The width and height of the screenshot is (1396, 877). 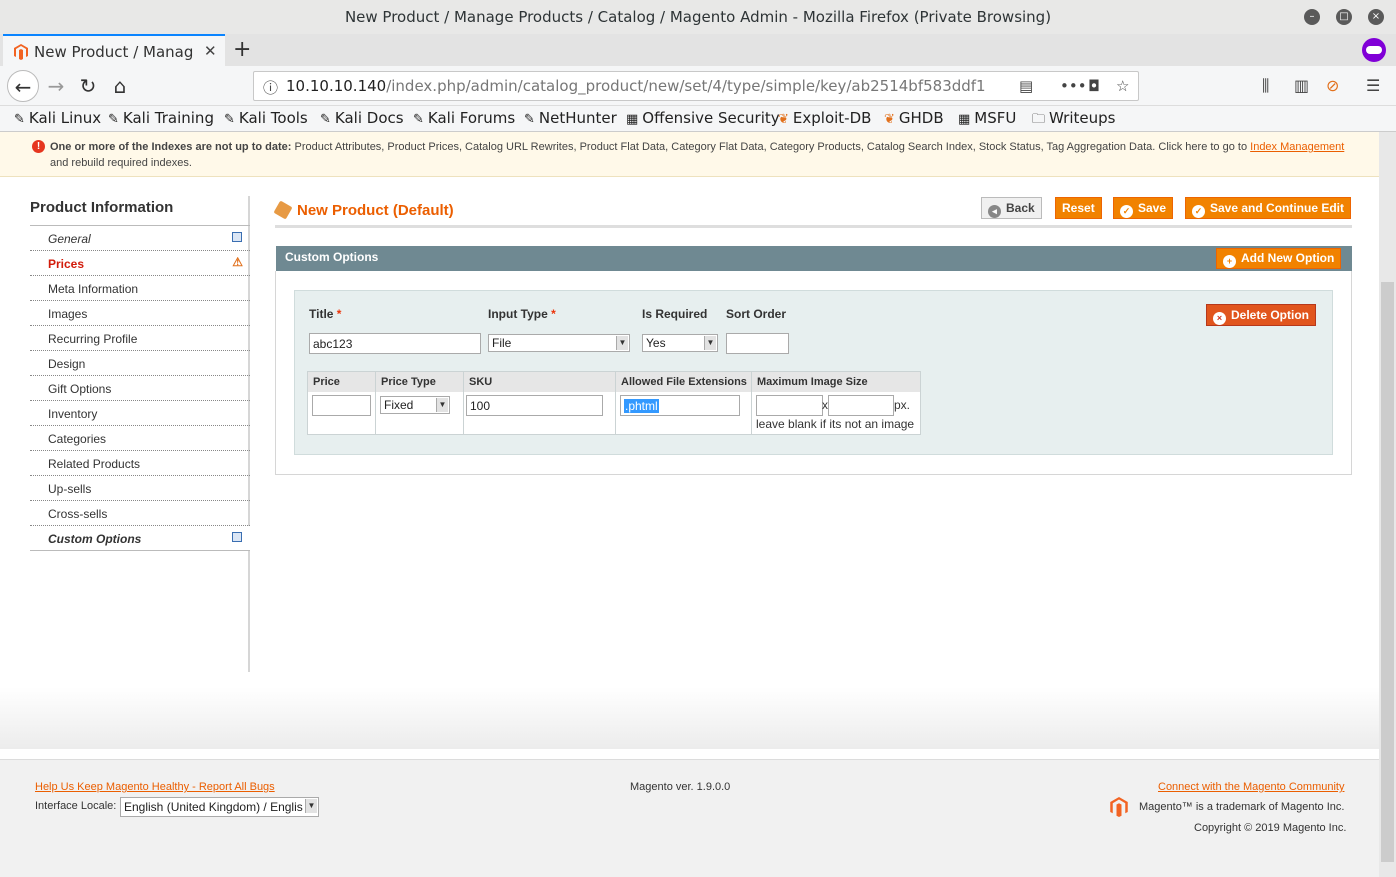 I want to click on back-button: ◂ Back, so click(x=1011, y=208).